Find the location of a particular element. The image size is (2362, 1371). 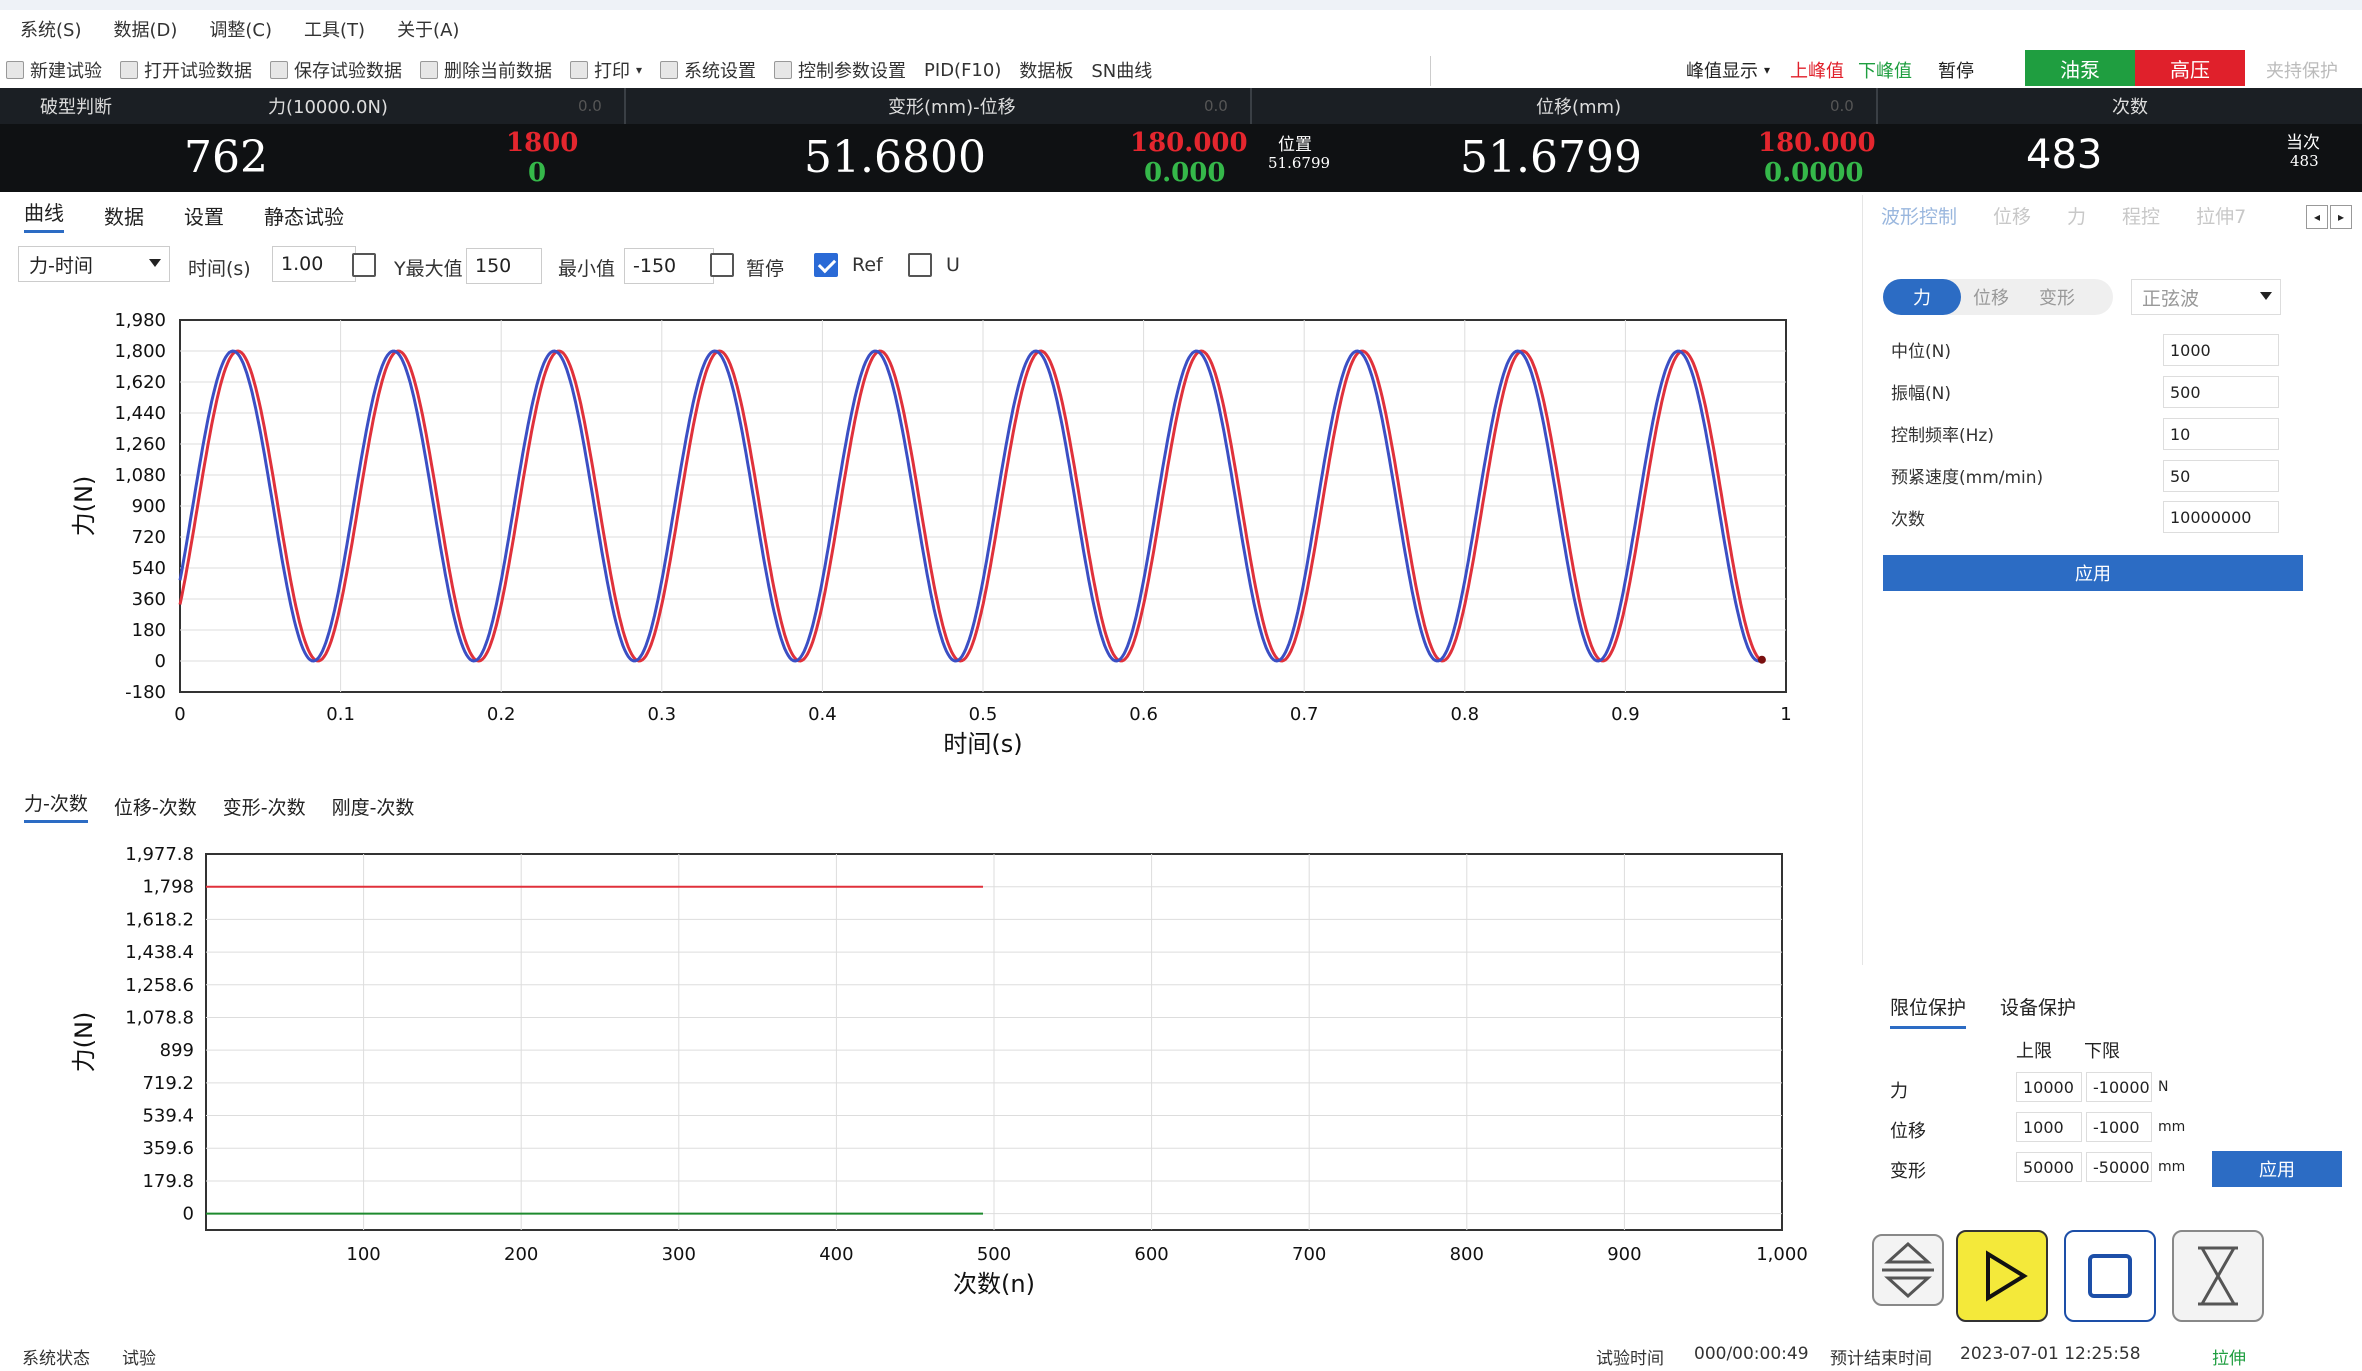

segment-deformation: 变形 is located at coordinates (2057, 297).